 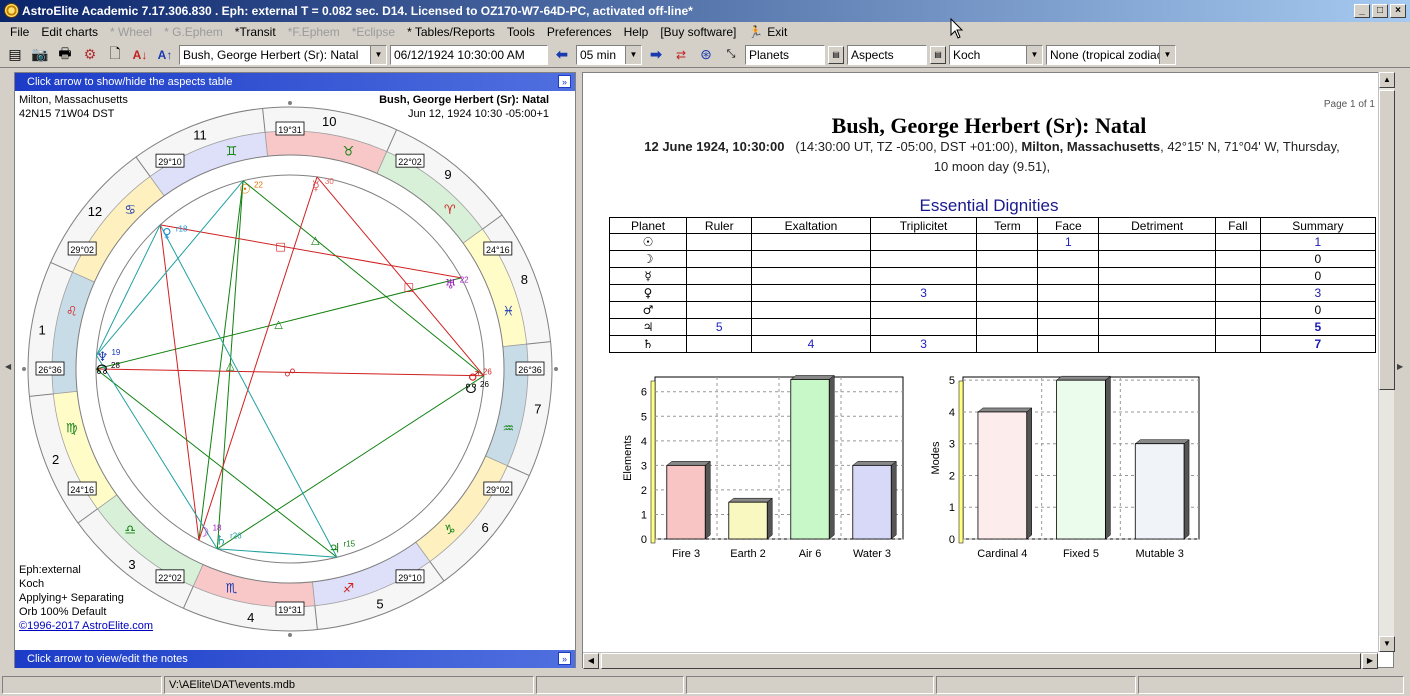 I want to click on table-row: ♂ 0, so click(x=992, y=310).